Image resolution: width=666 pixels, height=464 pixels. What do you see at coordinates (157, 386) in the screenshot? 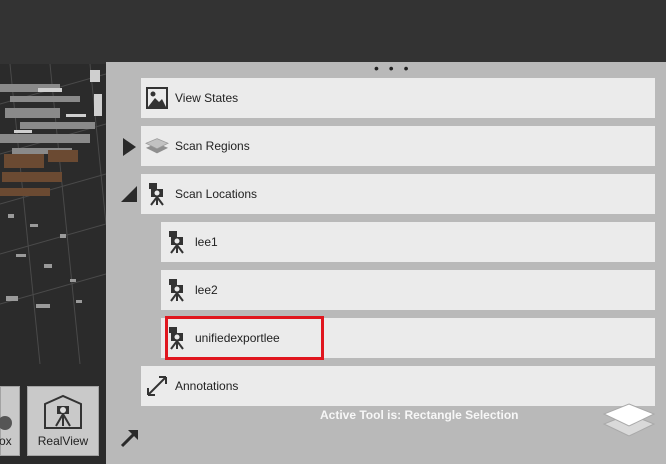
I see `diagonal-arrow-icon` at bounding box center [157, 386].